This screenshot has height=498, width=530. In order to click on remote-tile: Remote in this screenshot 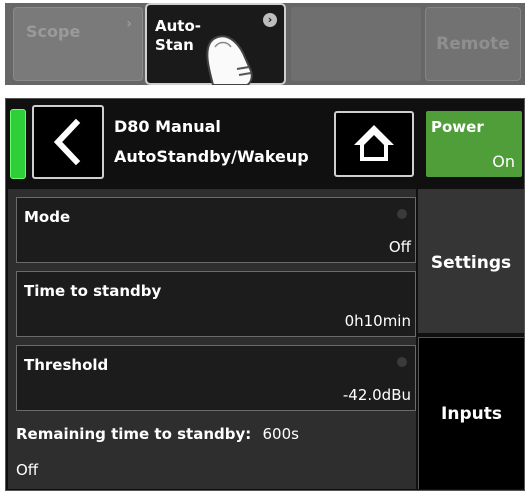, I will do `click(473, 44)`.